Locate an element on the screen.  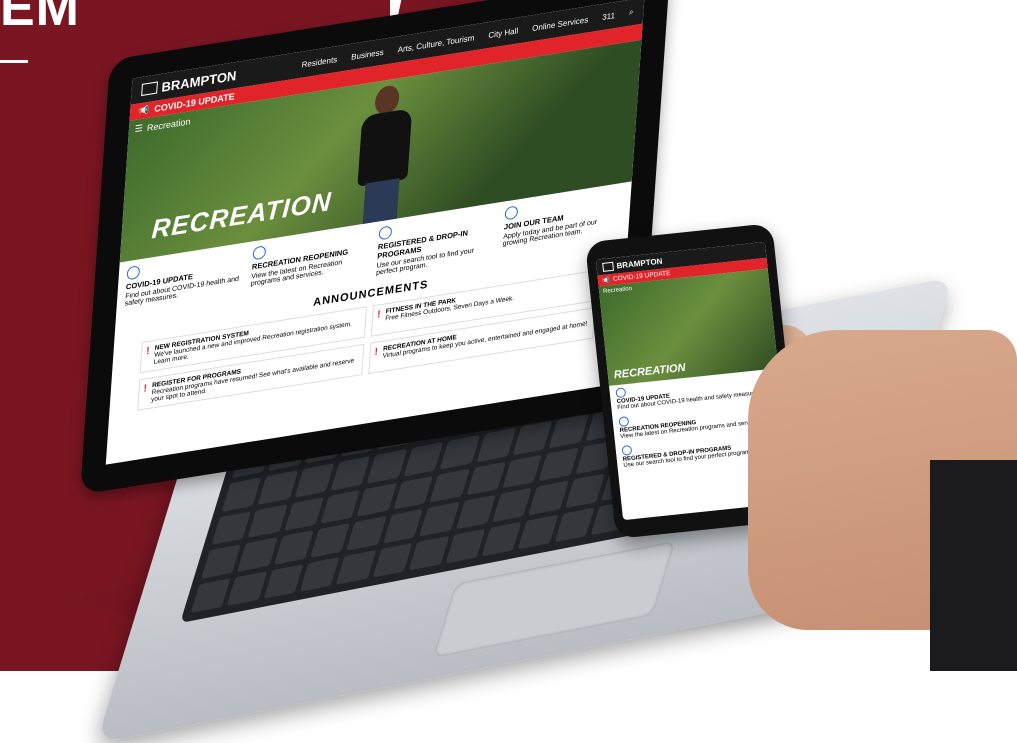
nav-online-services: Online Services is located at coordinates (560, 24).